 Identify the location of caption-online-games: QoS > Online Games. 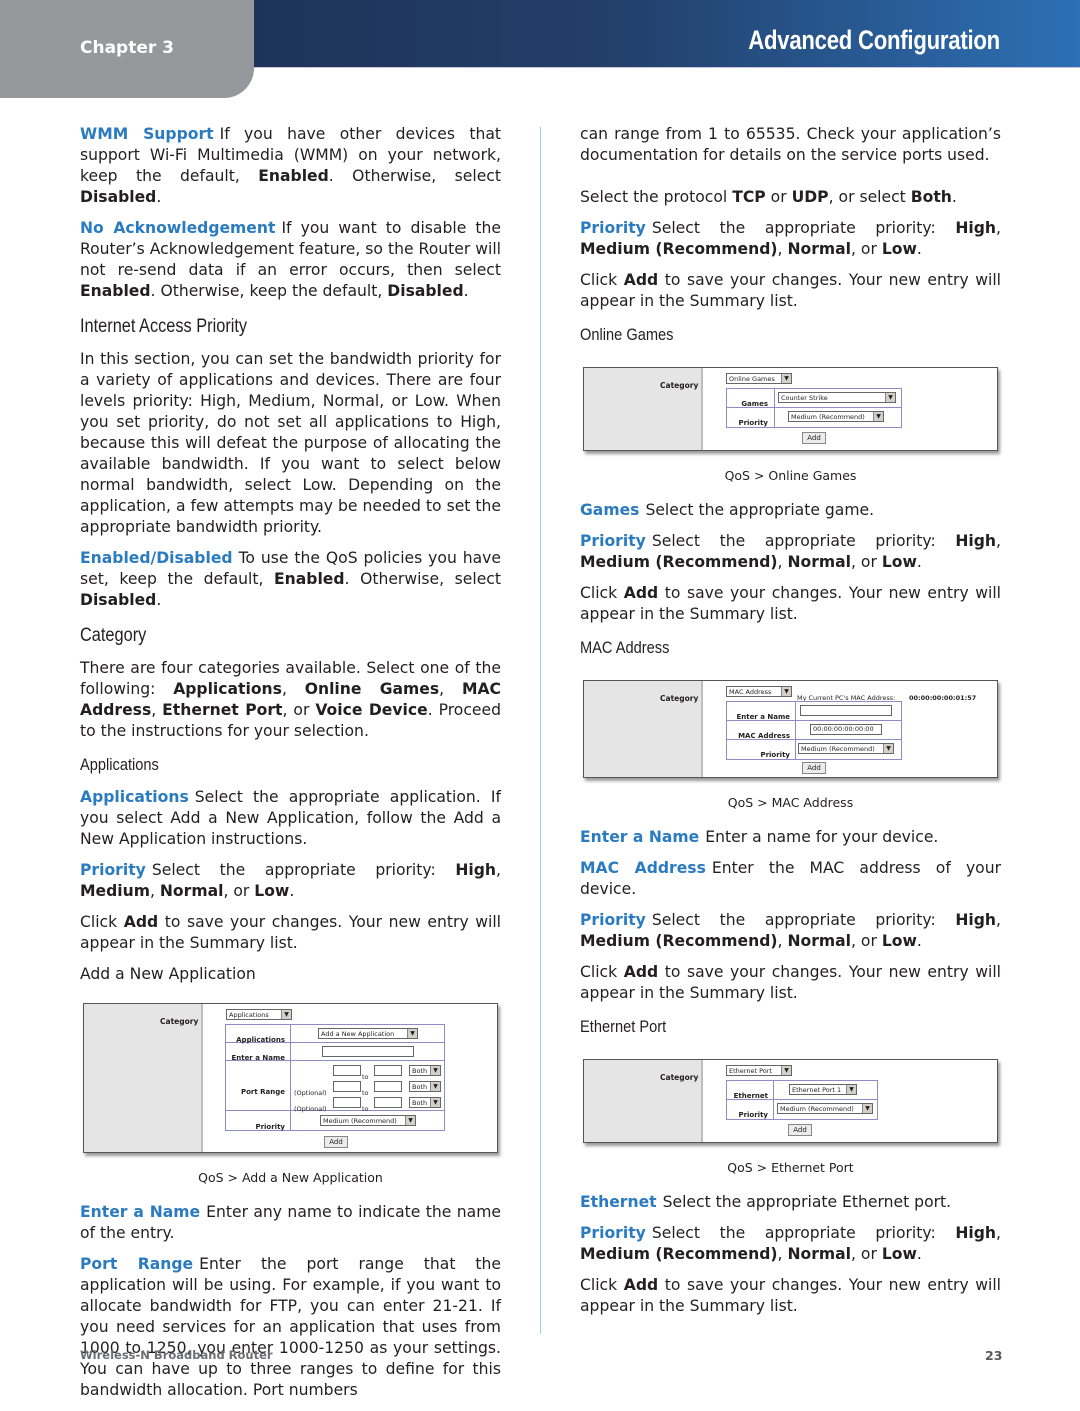
(790, 475).